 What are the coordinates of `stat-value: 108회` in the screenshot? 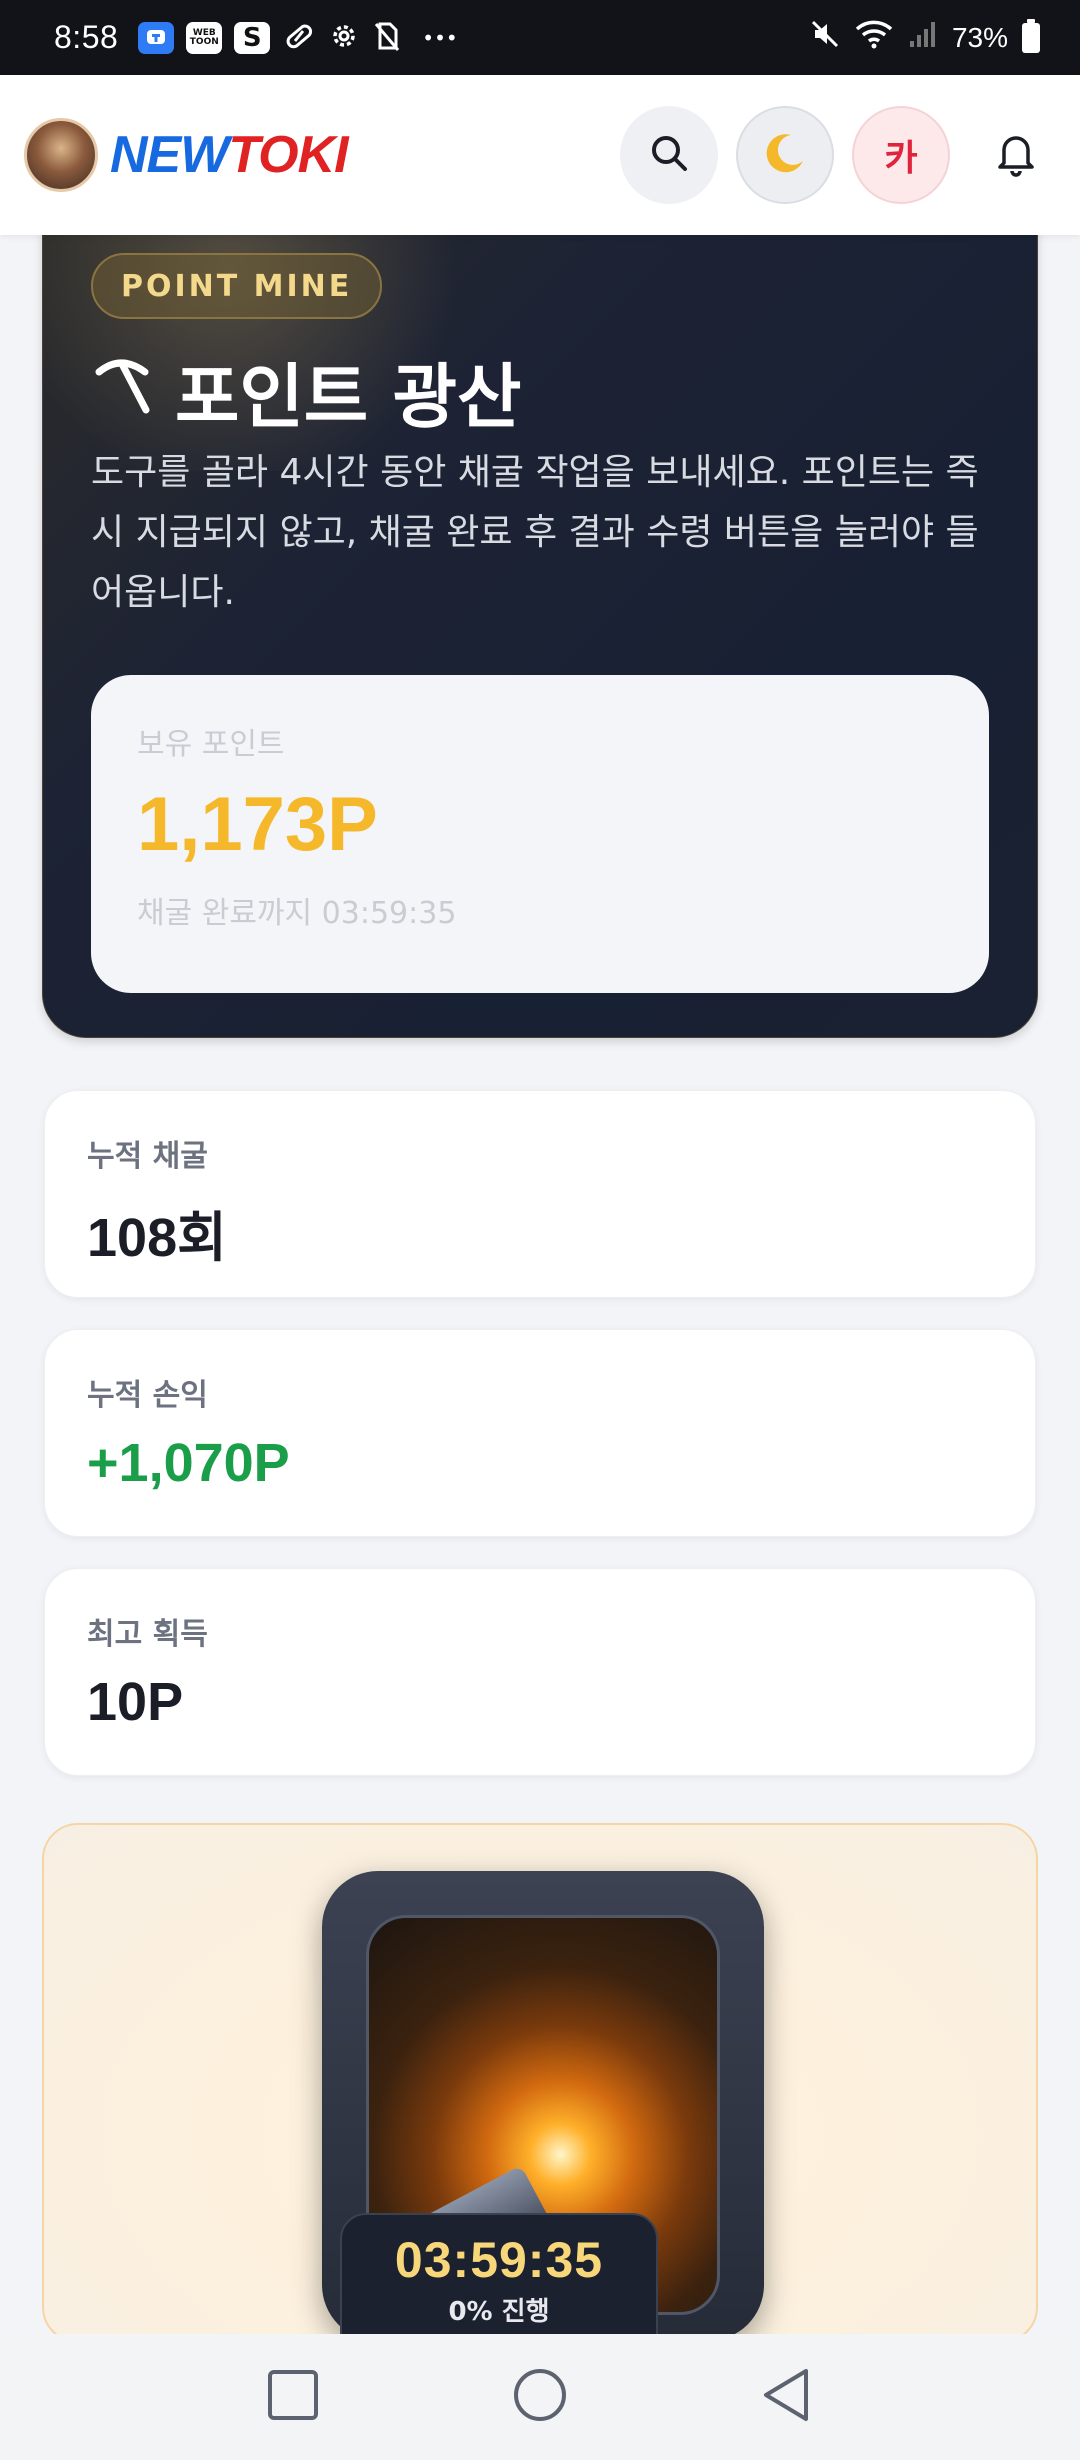 It's located at (157, 1238).